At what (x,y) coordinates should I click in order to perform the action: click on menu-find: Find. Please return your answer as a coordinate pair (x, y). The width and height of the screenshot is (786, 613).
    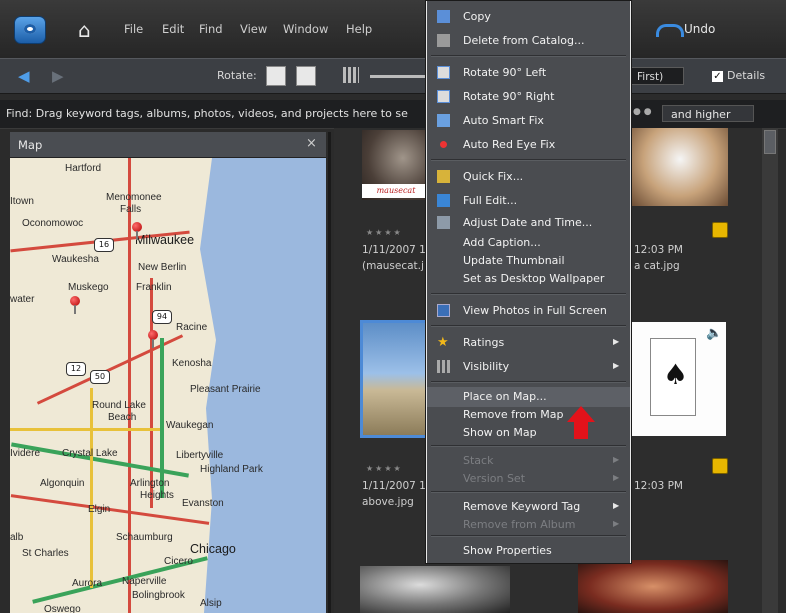
    Looking at the image, I should click on (211, 29).